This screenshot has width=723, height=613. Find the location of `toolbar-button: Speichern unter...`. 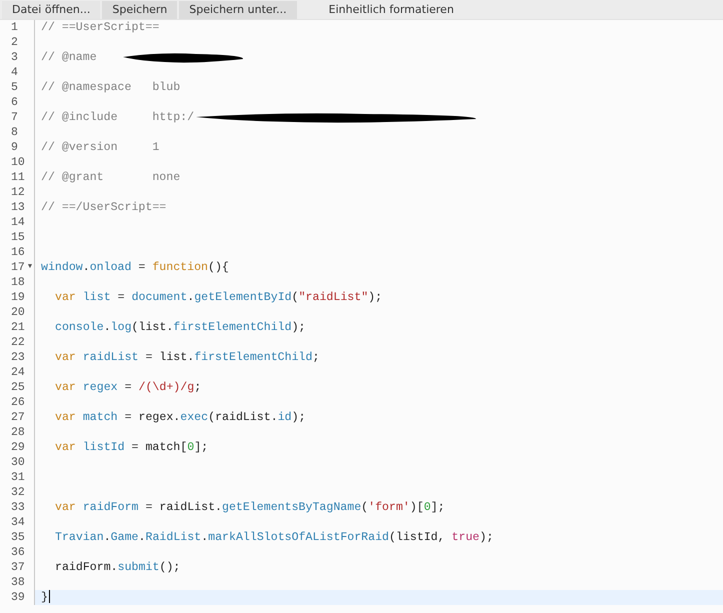

toolbar-button: Speichern unter... is located at coordinates (238, 9).